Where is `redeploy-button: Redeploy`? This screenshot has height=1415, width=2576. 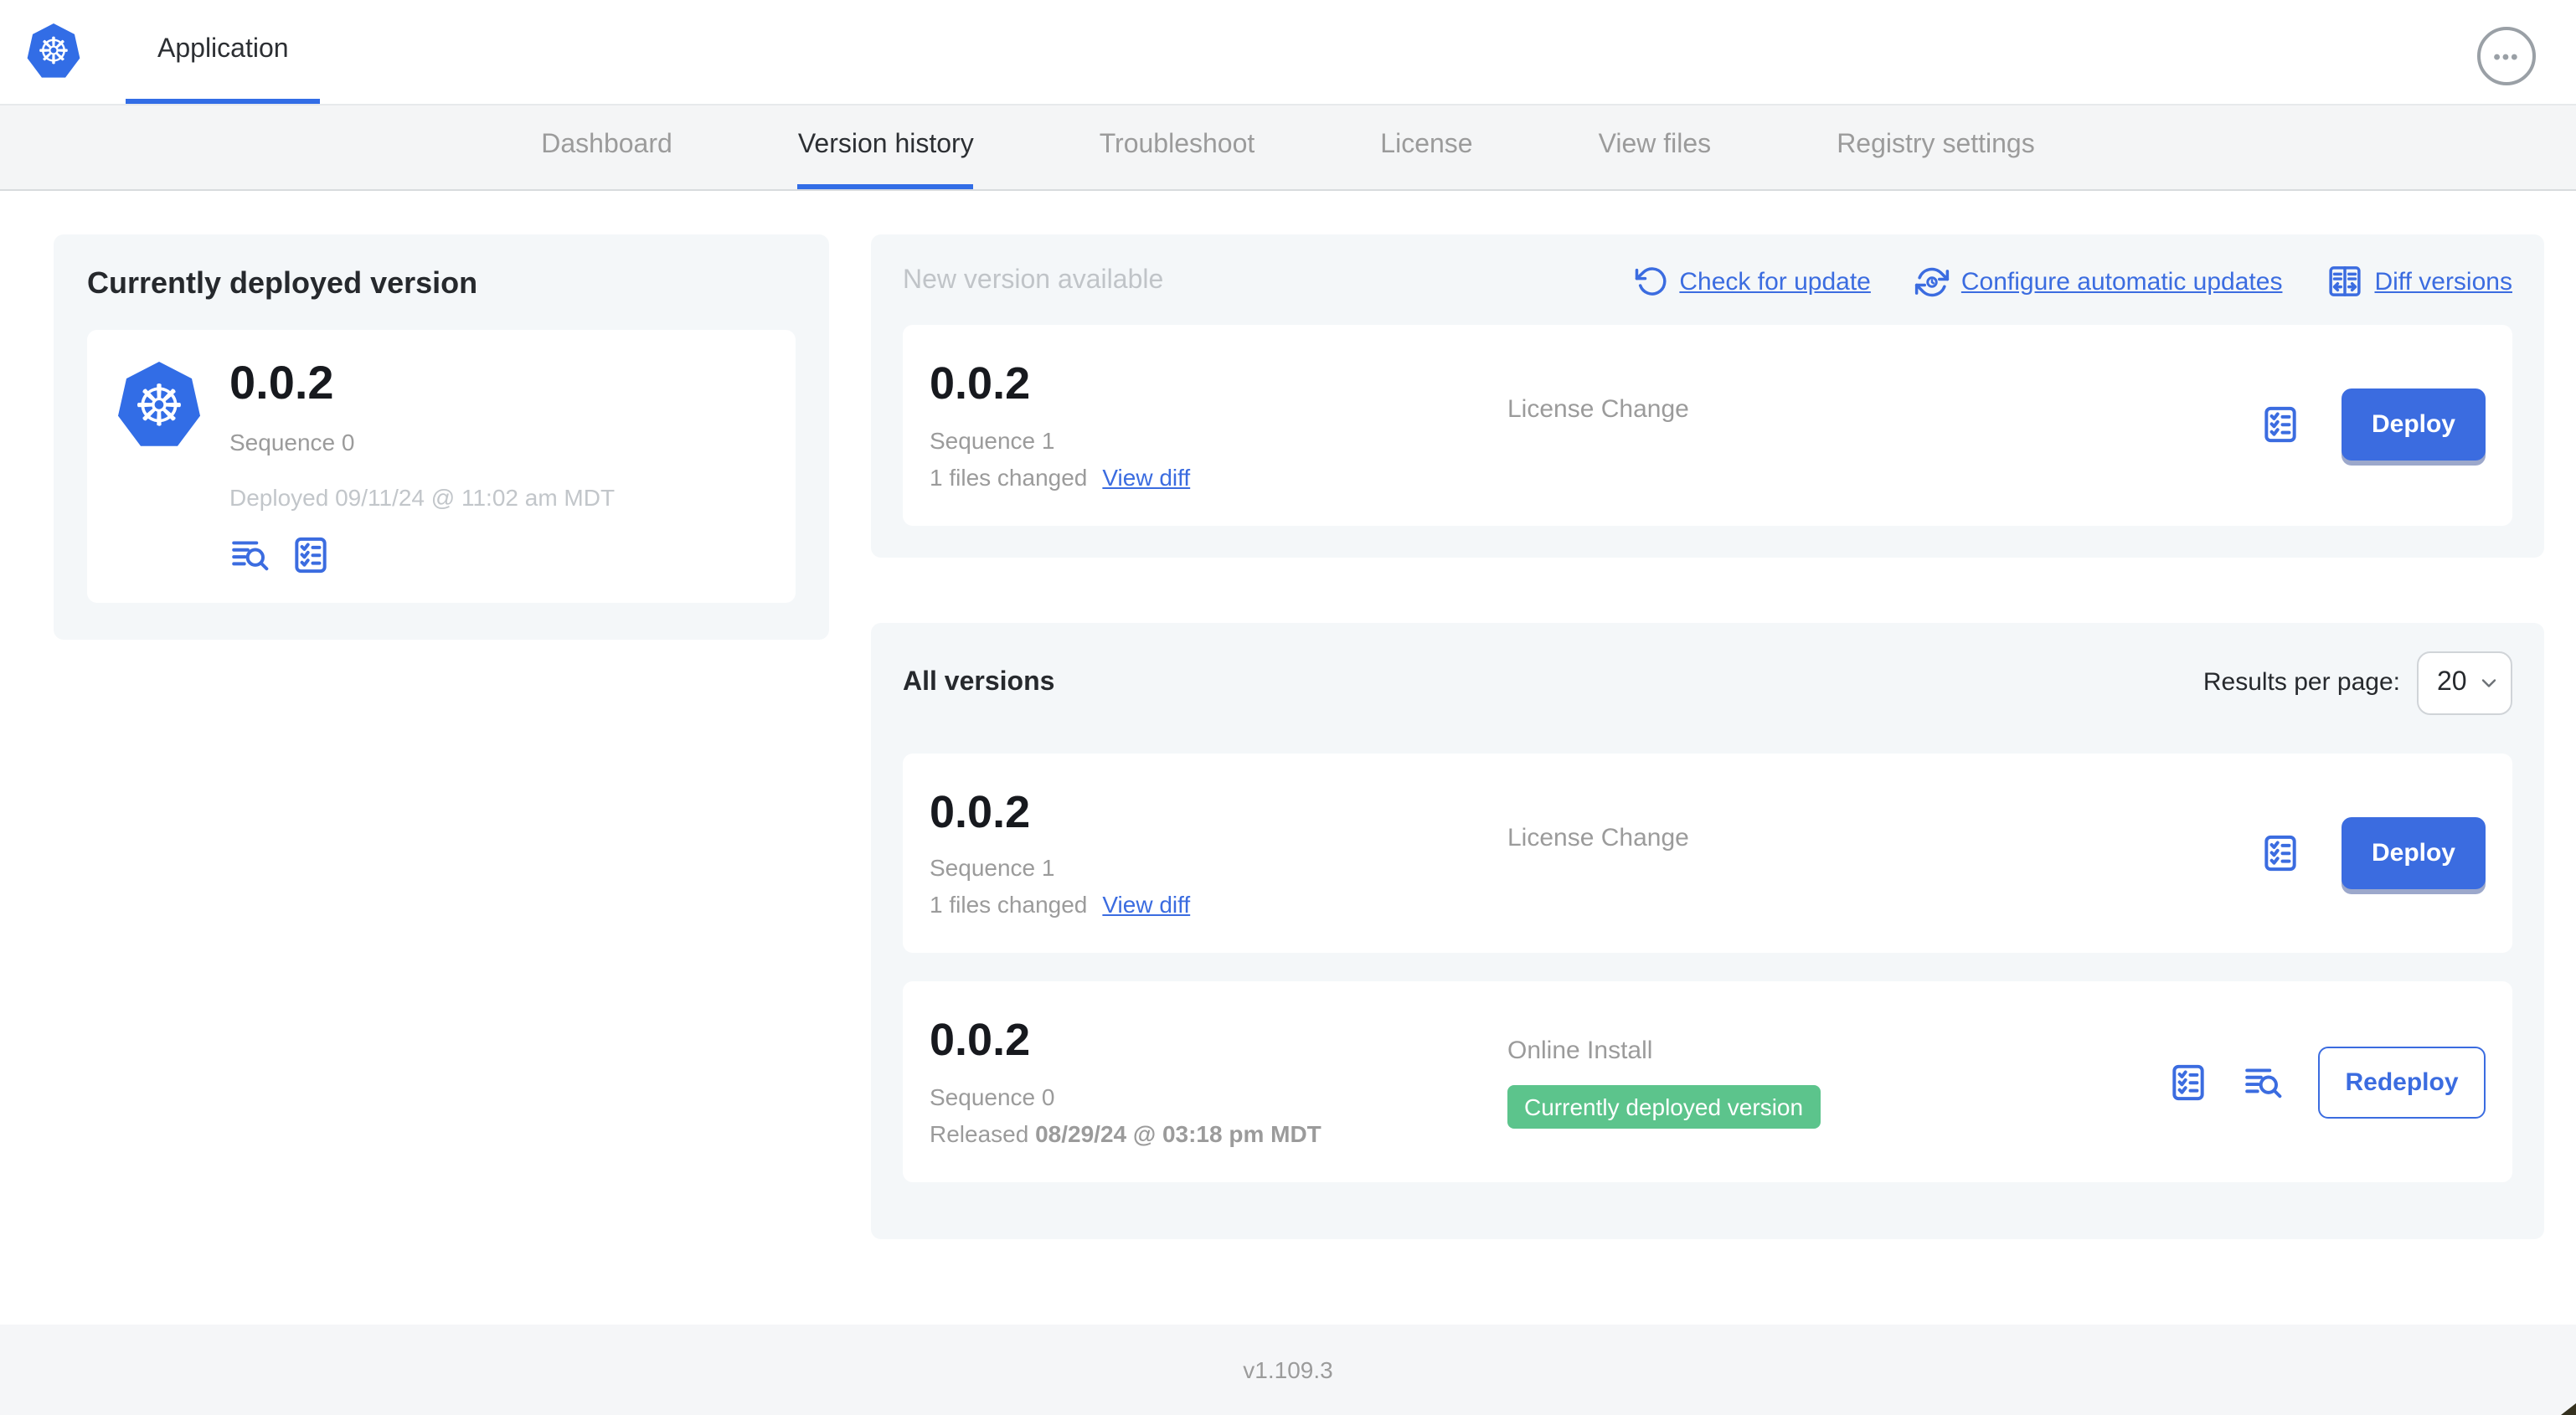 redeploy-button: Redeploy is located at coordinates (2402, 1082).